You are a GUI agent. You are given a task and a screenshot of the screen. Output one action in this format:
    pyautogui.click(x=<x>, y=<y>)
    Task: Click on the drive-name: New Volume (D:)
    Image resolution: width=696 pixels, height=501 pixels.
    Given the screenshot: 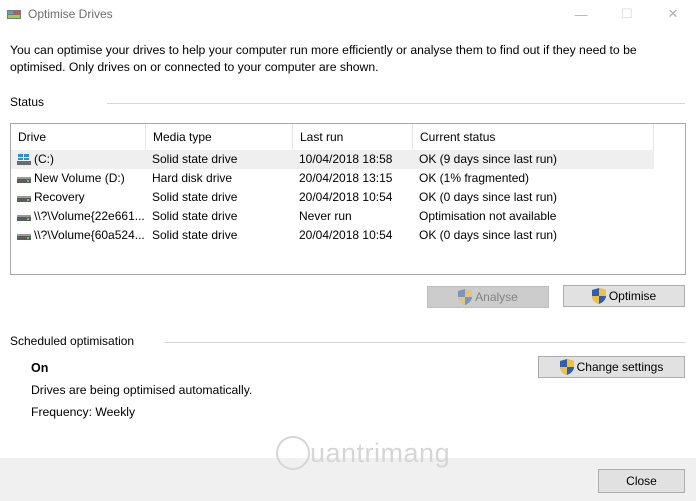 What is the action you would take?
    pyautogui.click(x=79, y=178)
    